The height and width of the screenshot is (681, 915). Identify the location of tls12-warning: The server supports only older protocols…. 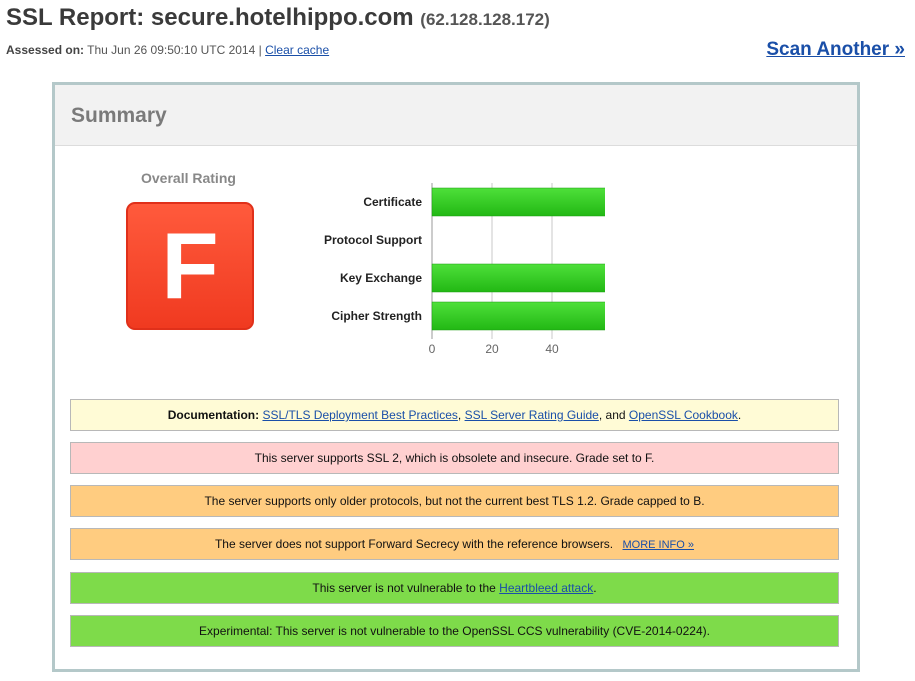
(454, 501).